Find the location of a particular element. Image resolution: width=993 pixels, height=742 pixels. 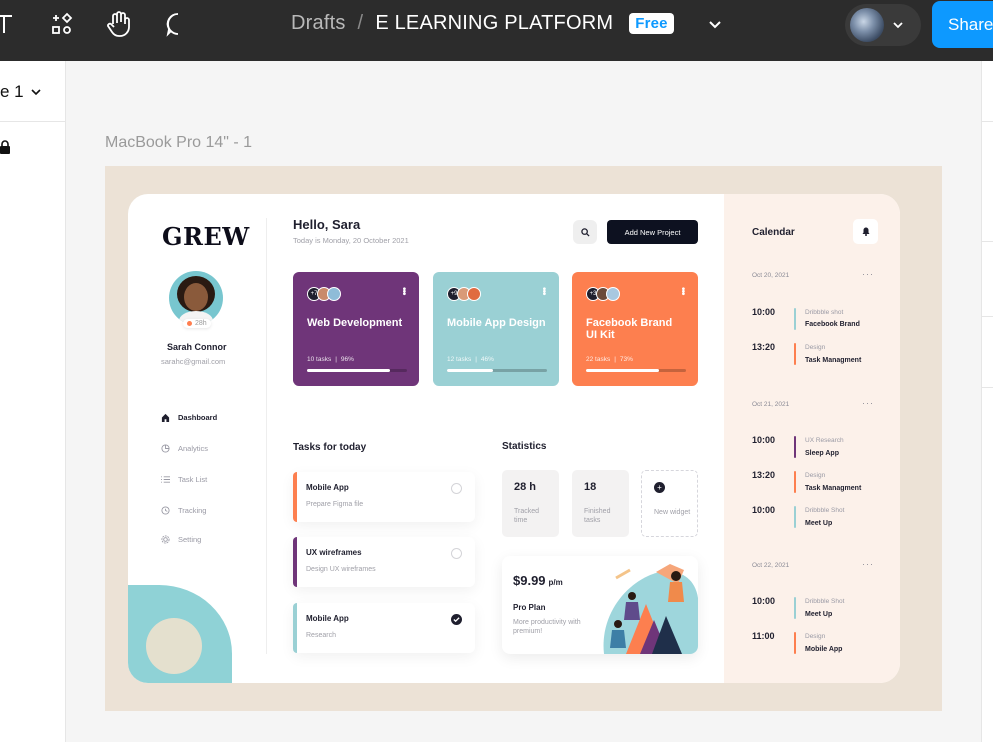

nav-task-list: Task List is located at coordinates (184, 479).